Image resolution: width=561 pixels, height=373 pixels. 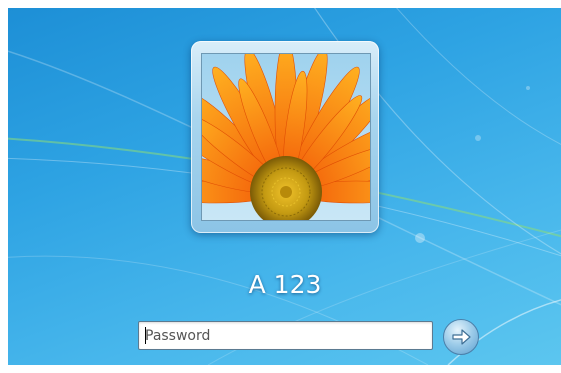 I want to click on password-input, so click(x=285, y=335).